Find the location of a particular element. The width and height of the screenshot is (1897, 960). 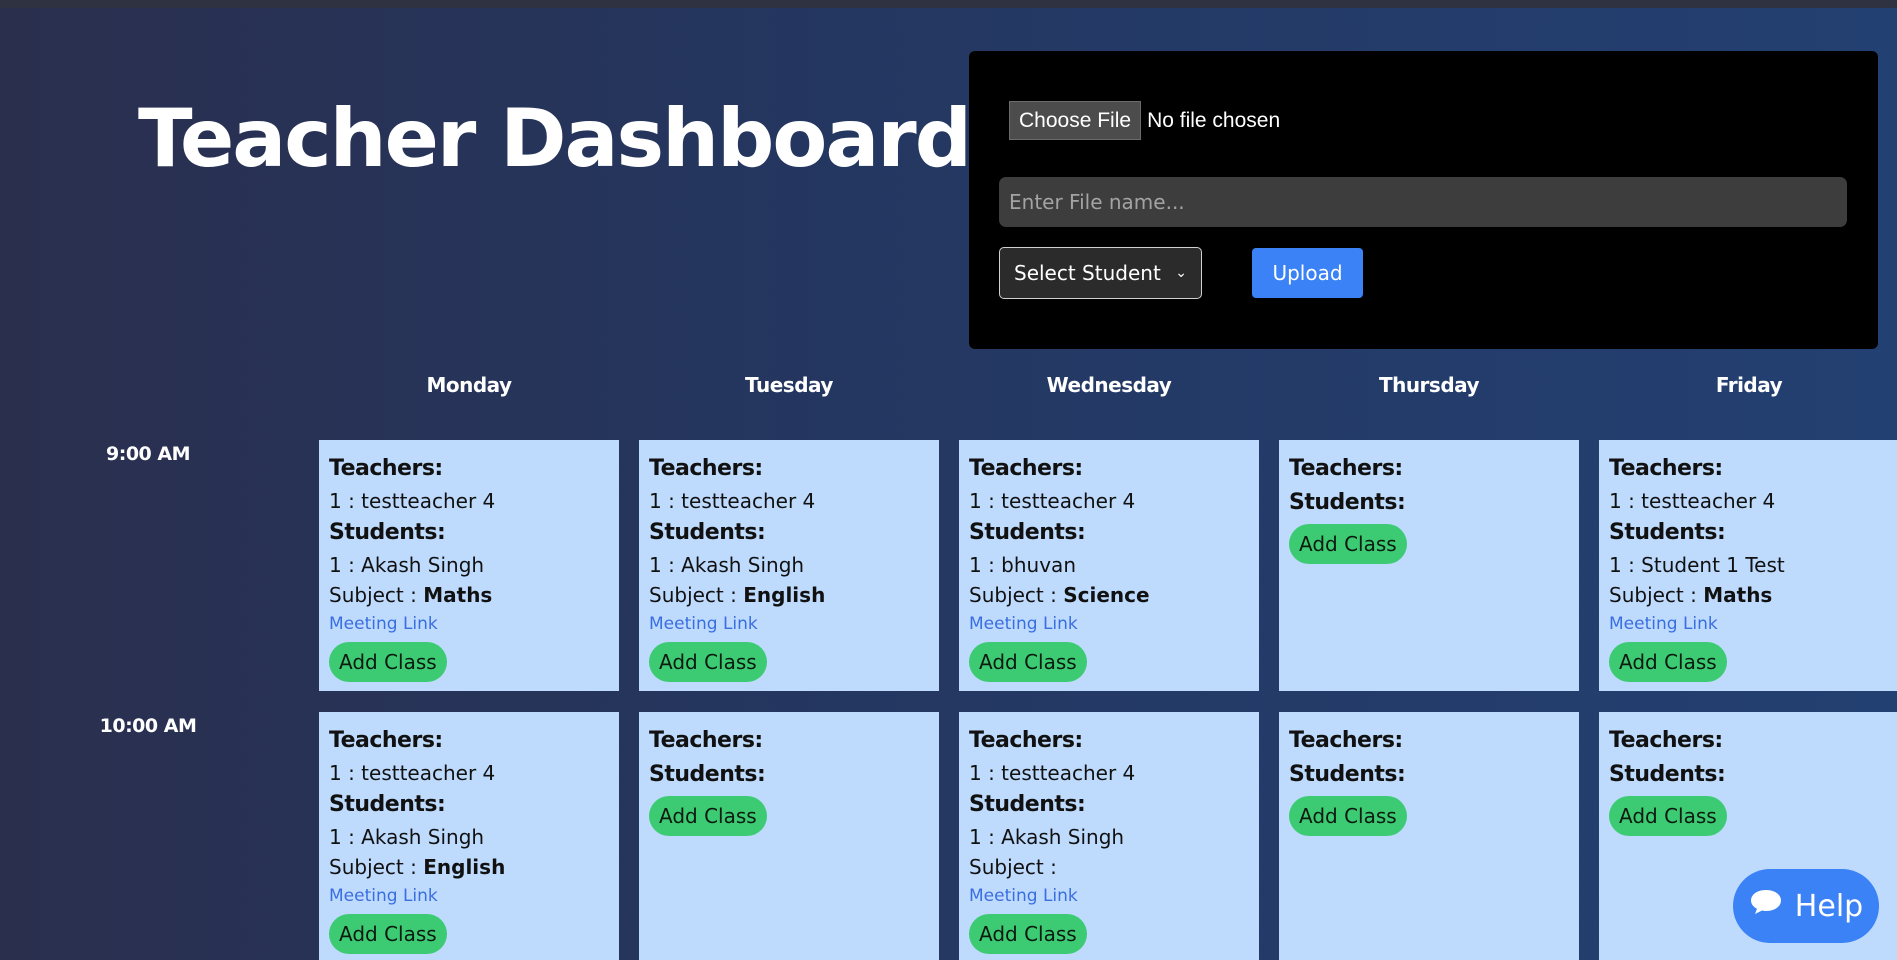

upload-button: Upload is located at coordinates (1307, 273).